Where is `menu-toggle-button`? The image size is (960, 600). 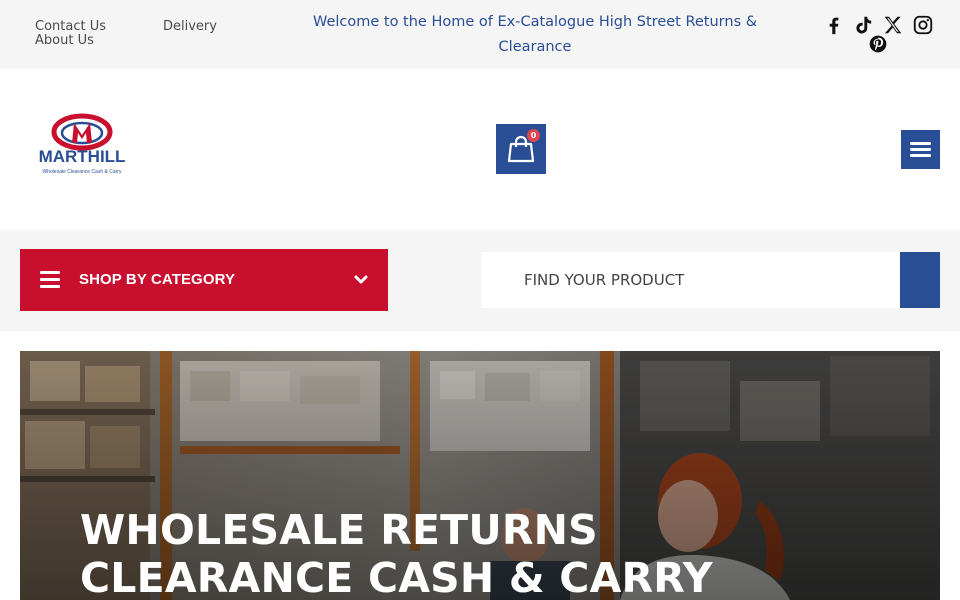 menu-toggle-button is located at coordinates (920, 149).